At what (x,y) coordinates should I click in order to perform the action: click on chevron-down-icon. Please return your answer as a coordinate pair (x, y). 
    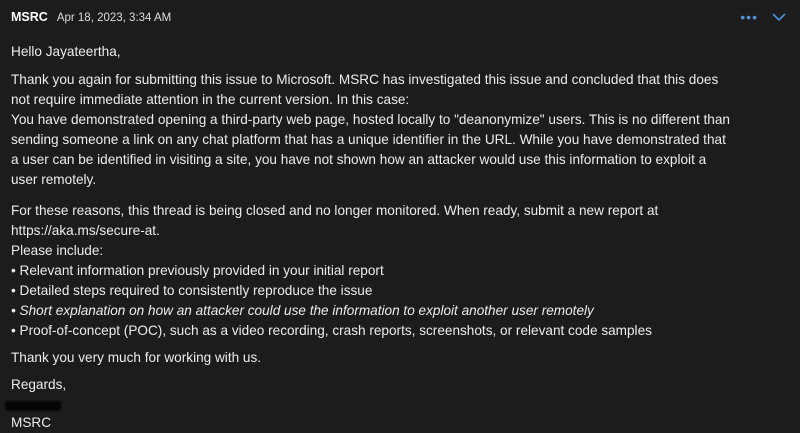
    Looking at the image, I should click on (779, 17).